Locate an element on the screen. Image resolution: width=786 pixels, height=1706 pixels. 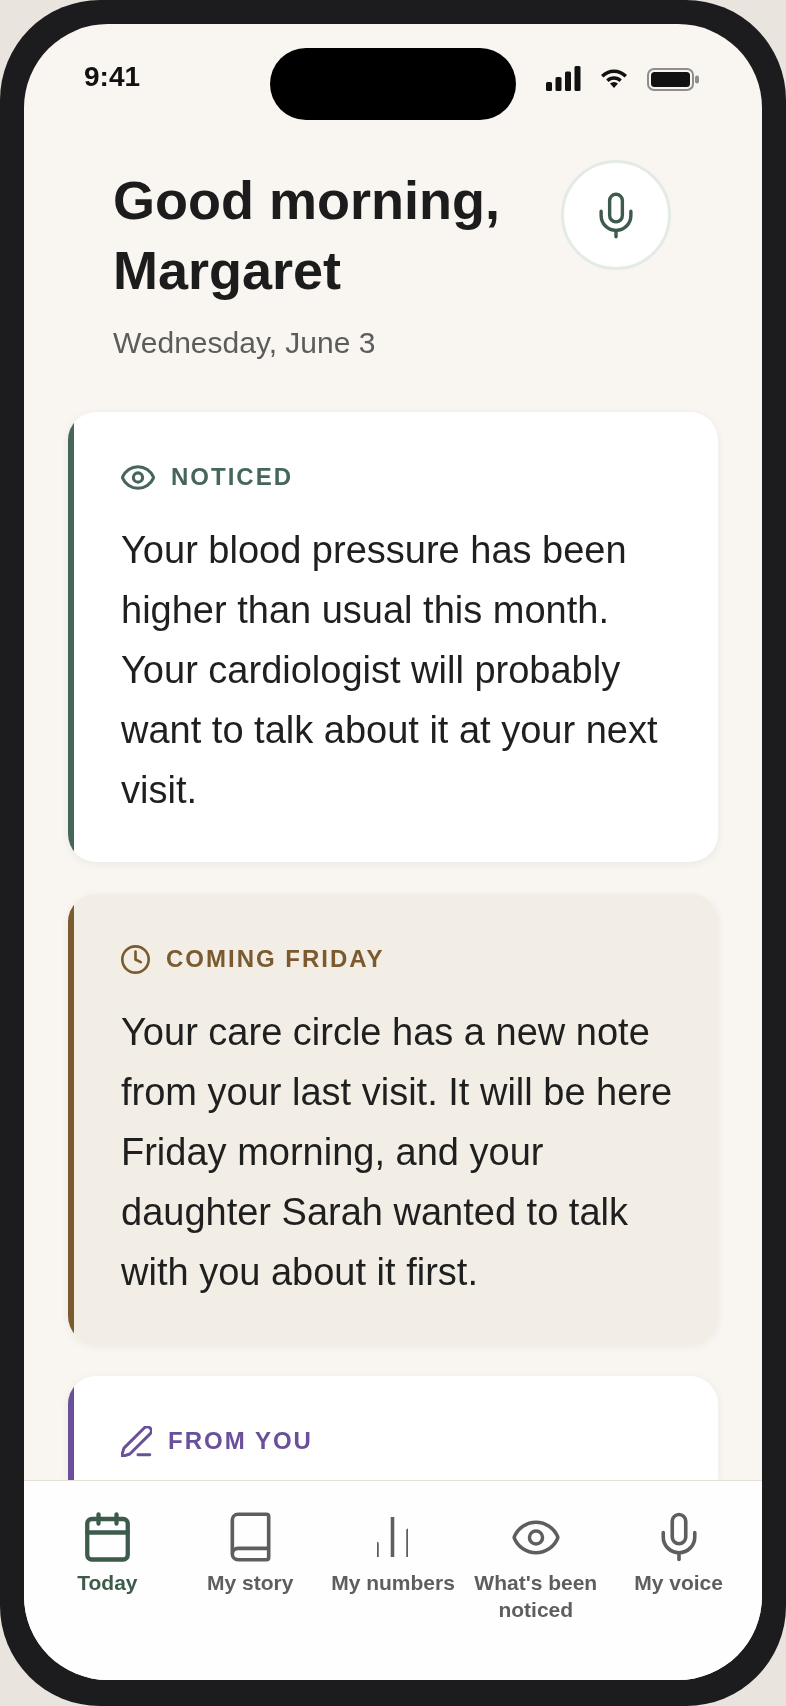
nav-tab: Today is located at coordinates (107, 1554).